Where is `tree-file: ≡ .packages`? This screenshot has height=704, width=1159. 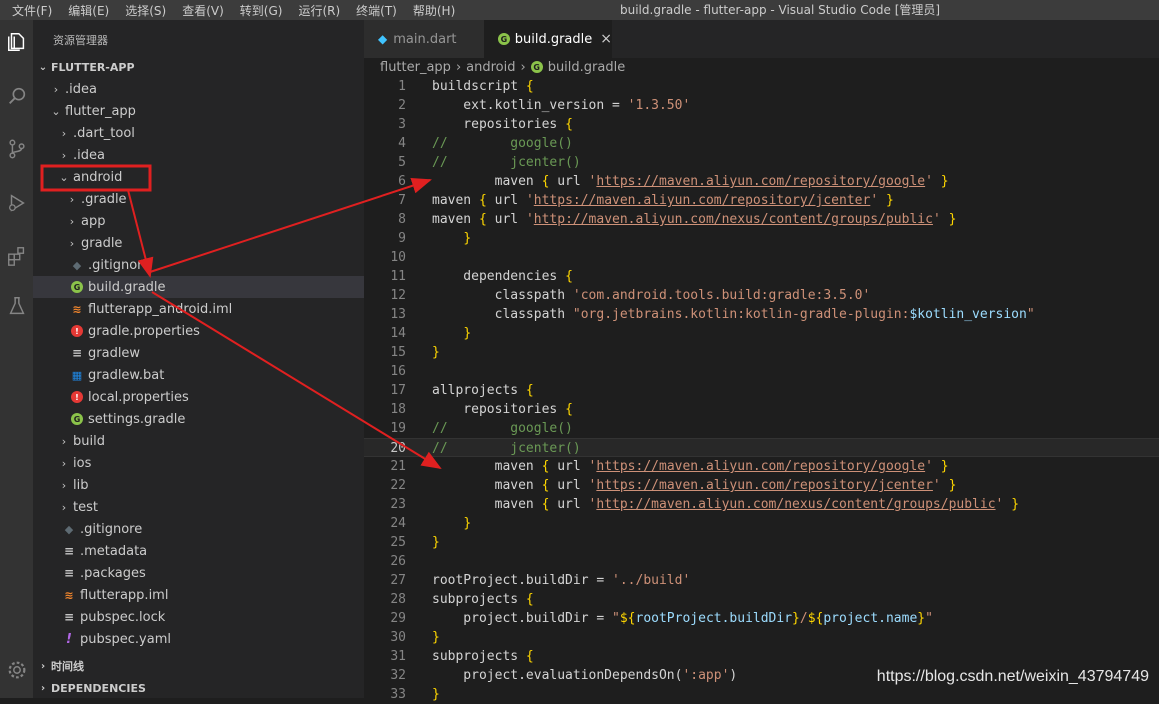 tree-file: ≡ .packages is located at coordinates (198, 573).